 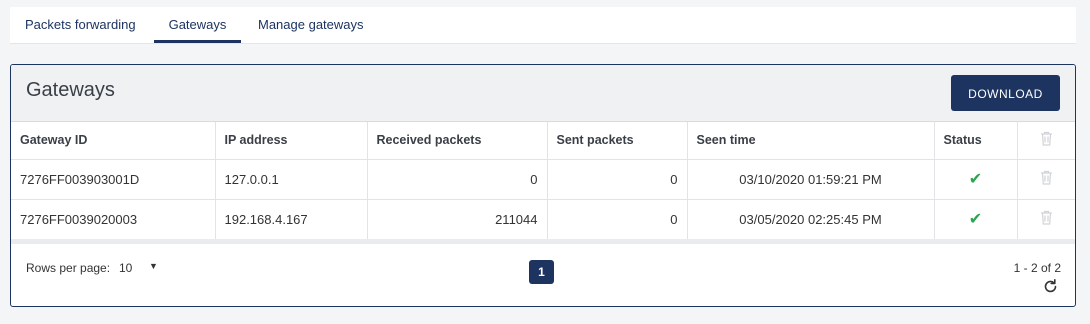 What do you see at coordinates (113, 179) in the screenshot?
I see `cell-gateway-id: 7276FF003903001D` at bounding box center [113, 179].